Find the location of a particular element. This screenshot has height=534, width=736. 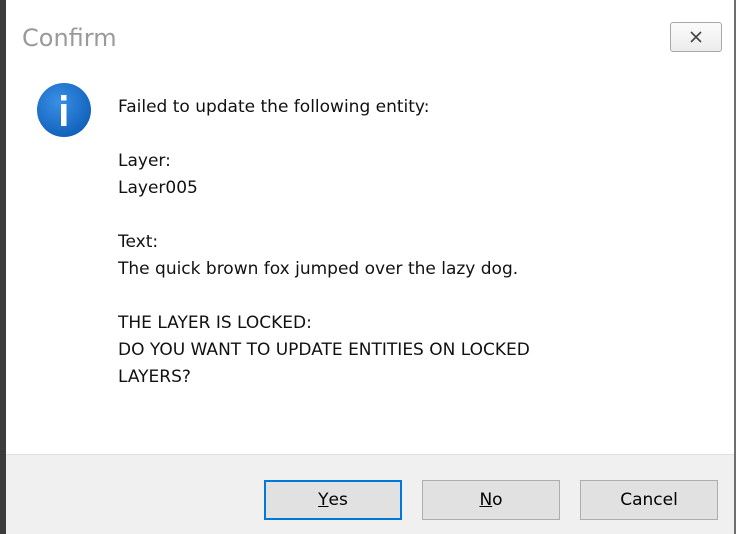

close-icon is located at coordinates (696, 37).